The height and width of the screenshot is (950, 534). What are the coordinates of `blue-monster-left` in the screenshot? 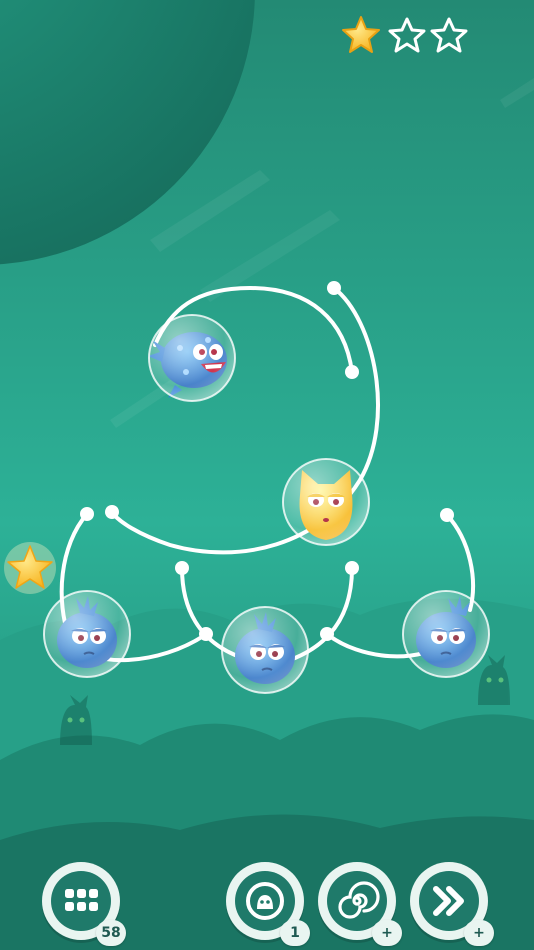 It's located at (87, 634).